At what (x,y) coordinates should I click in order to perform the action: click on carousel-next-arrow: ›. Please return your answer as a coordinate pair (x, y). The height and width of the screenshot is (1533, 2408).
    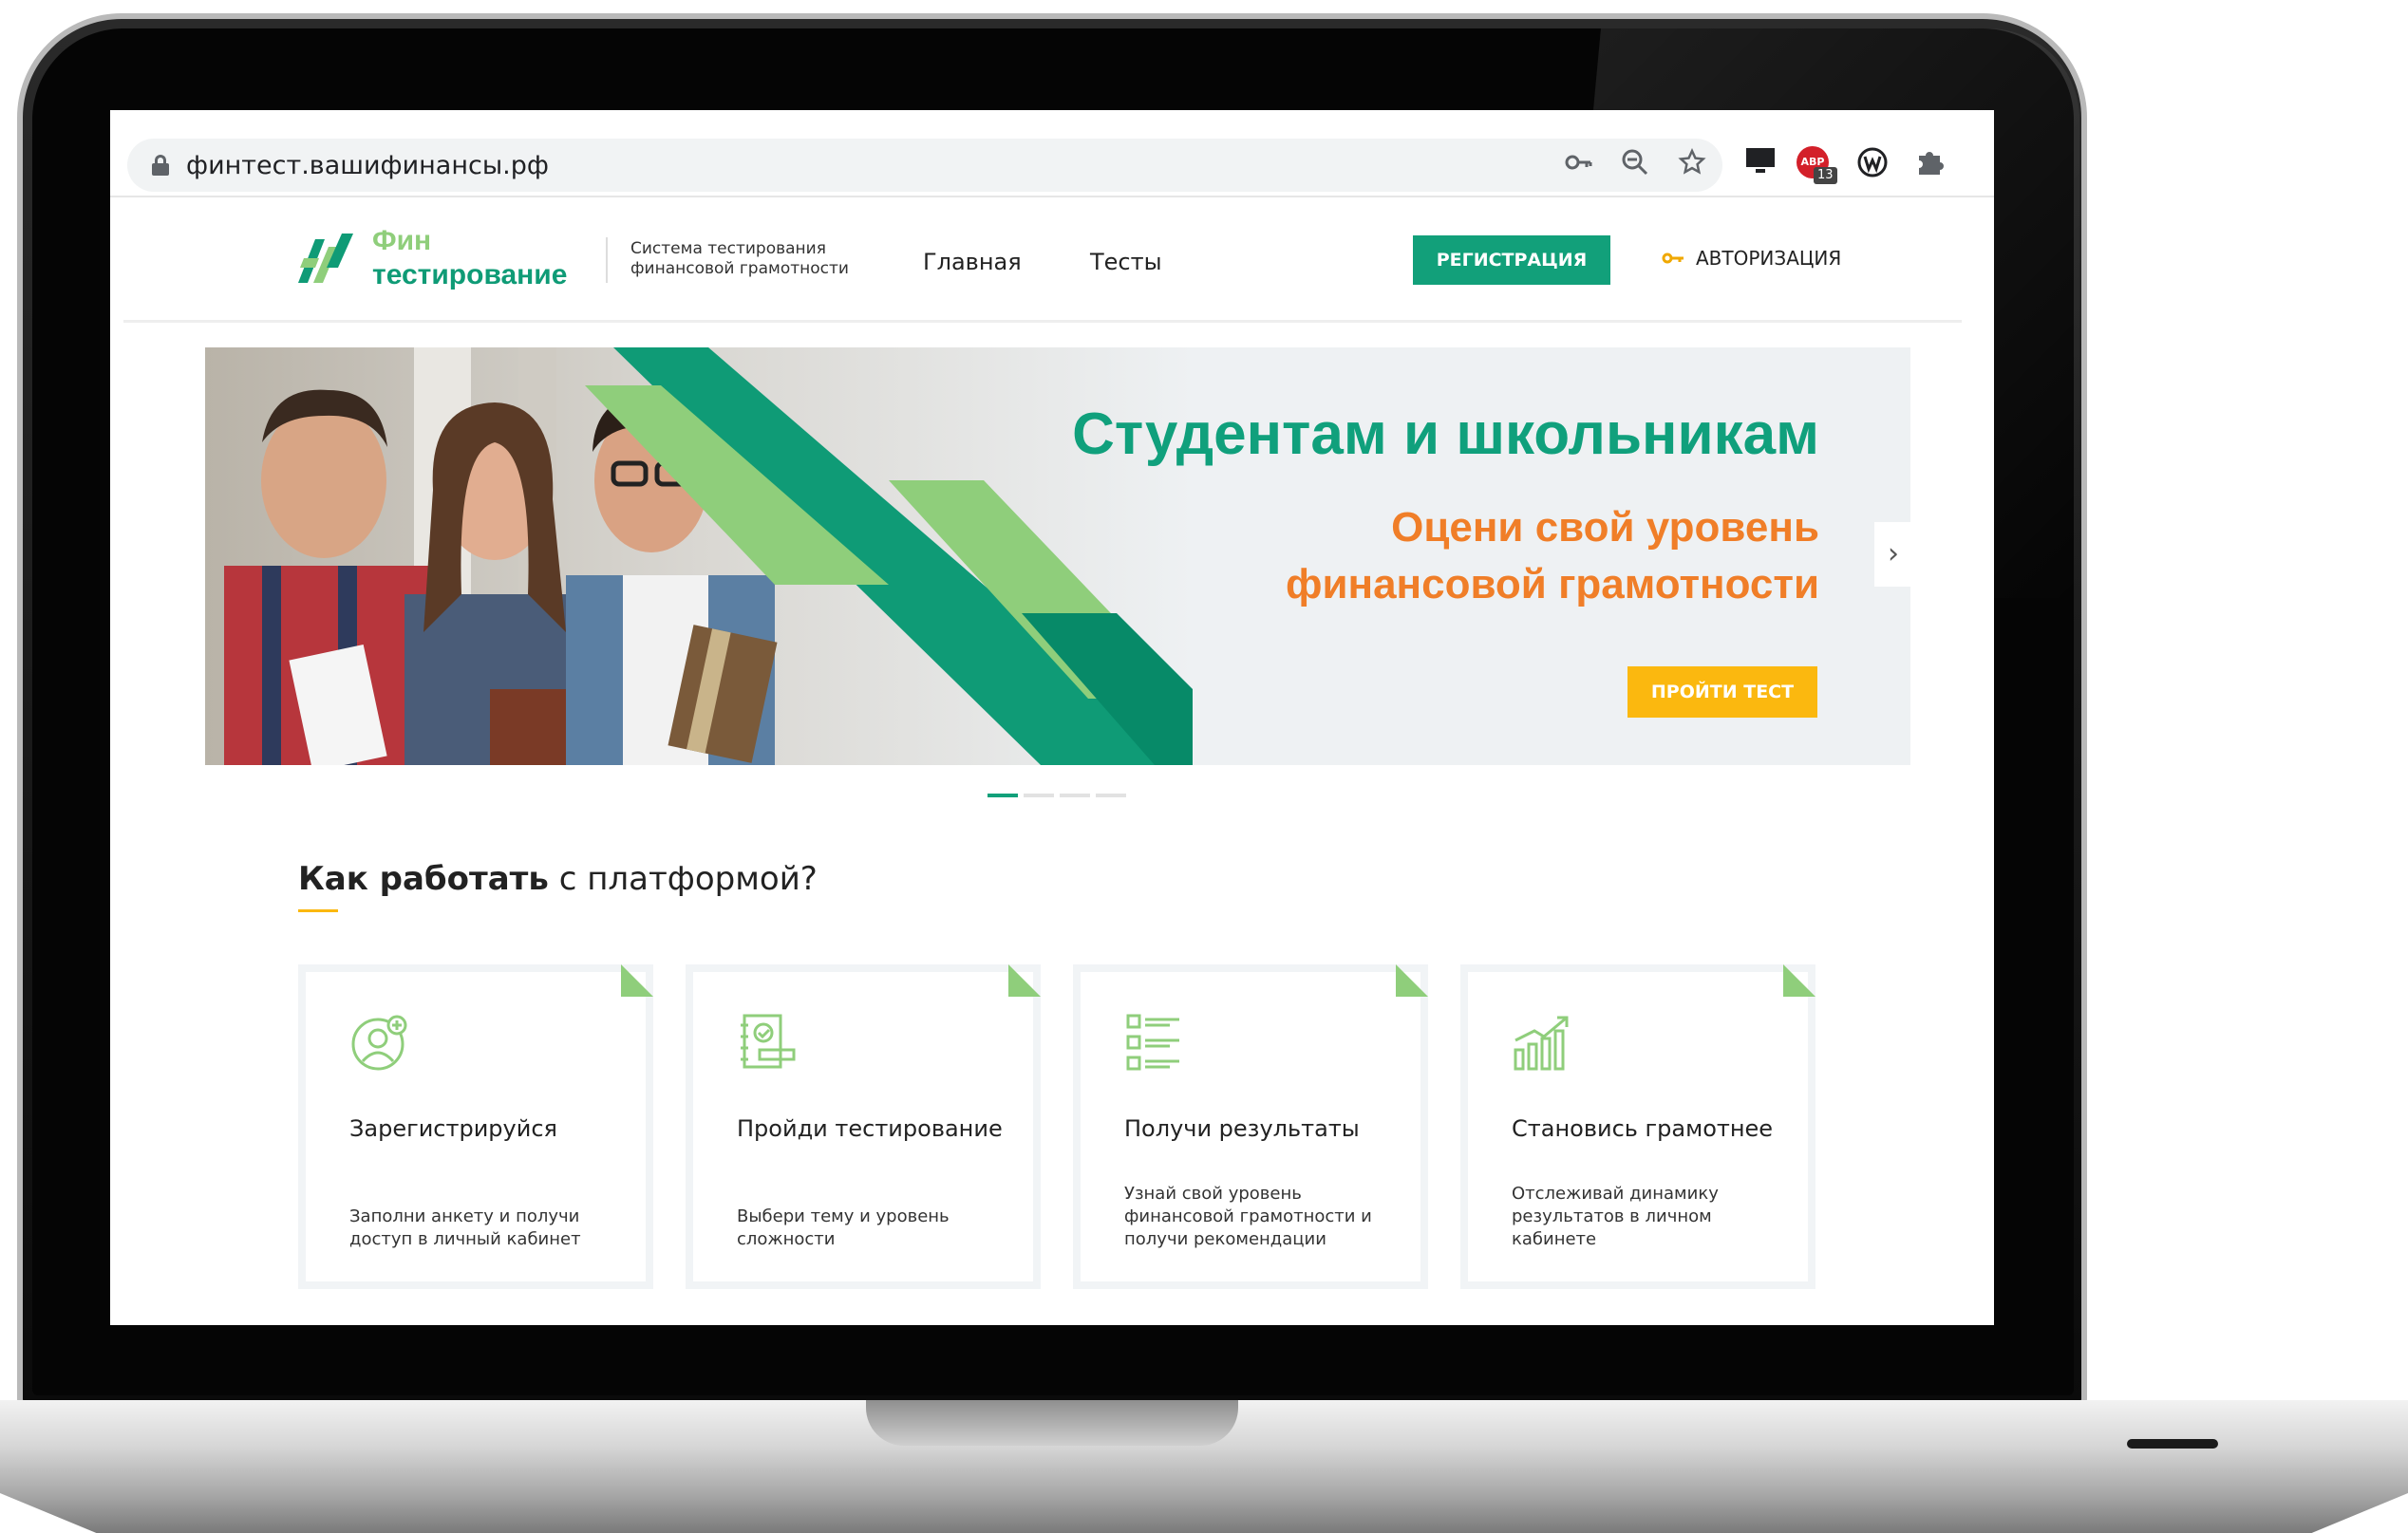
    Looking at the image, I should click on (1893, 554).